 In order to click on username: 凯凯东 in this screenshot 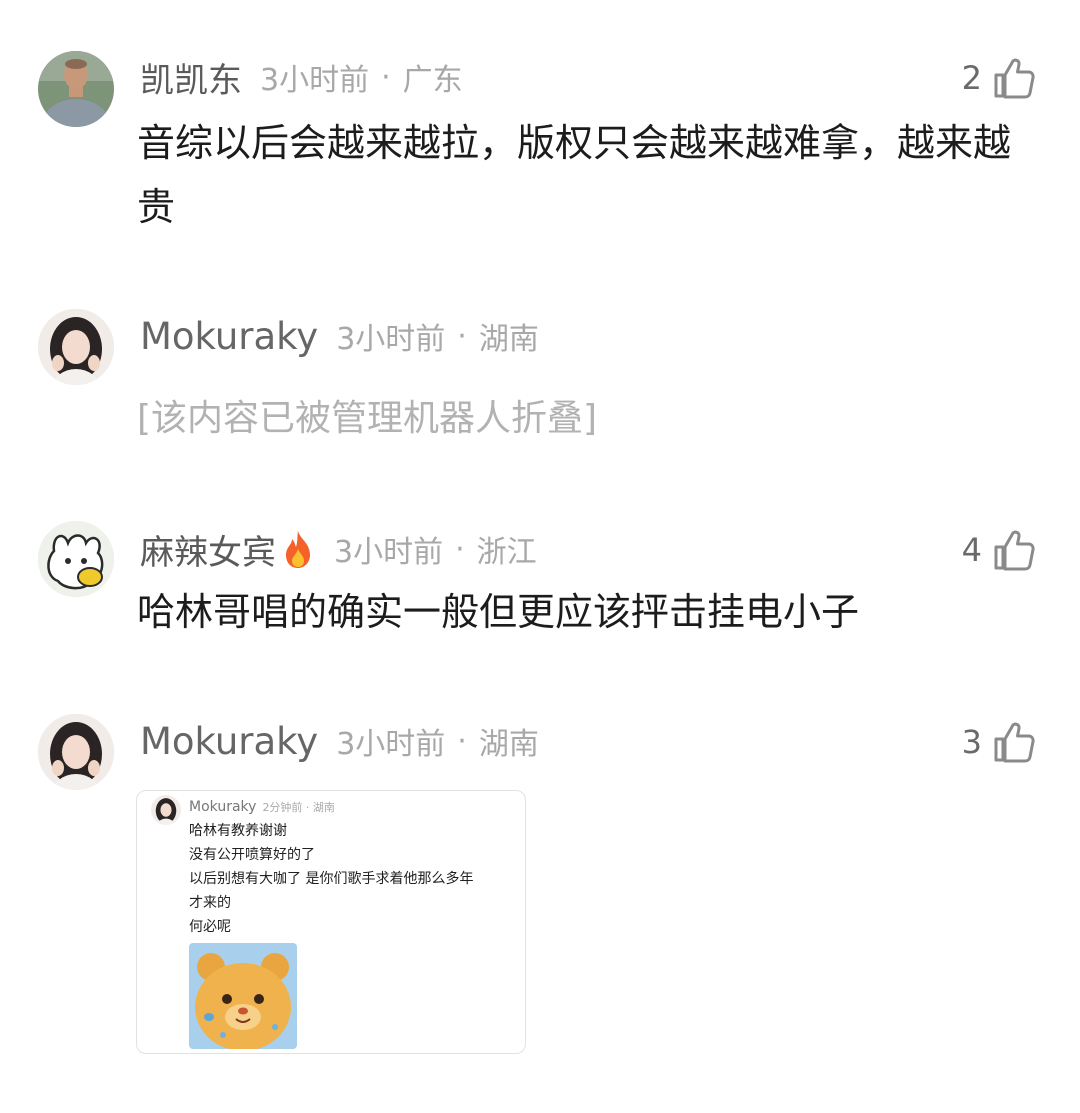, I will do `click(191, 77)`.